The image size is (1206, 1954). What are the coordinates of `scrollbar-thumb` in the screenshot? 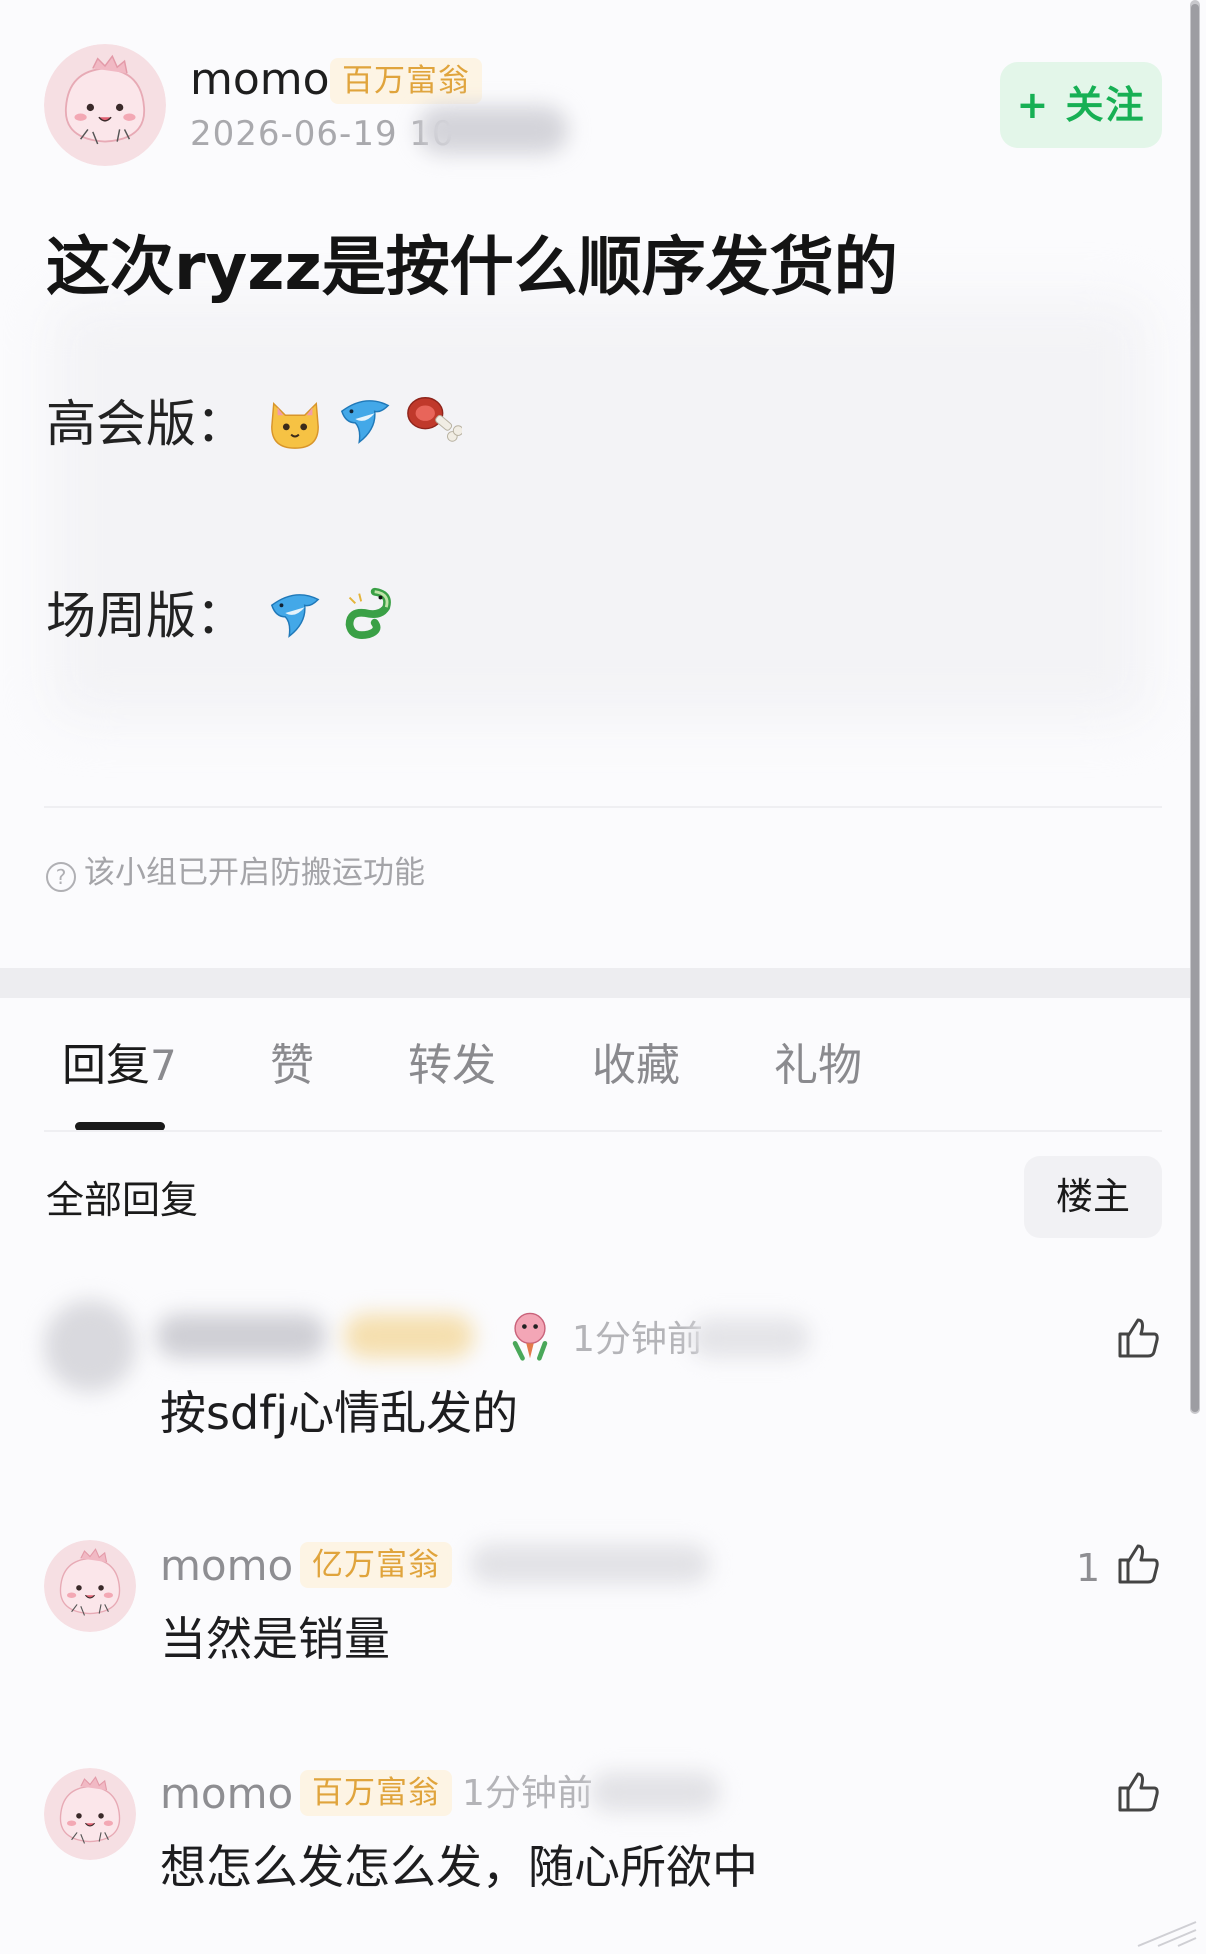 It's located at (1195, 708).